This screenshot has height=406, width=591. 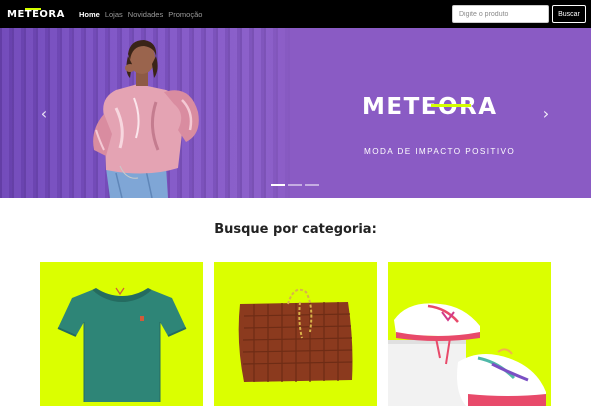 What do you see at coordinates (500, 14) in the screenshot?
I see `search-input` at bounding box center [500, 14].